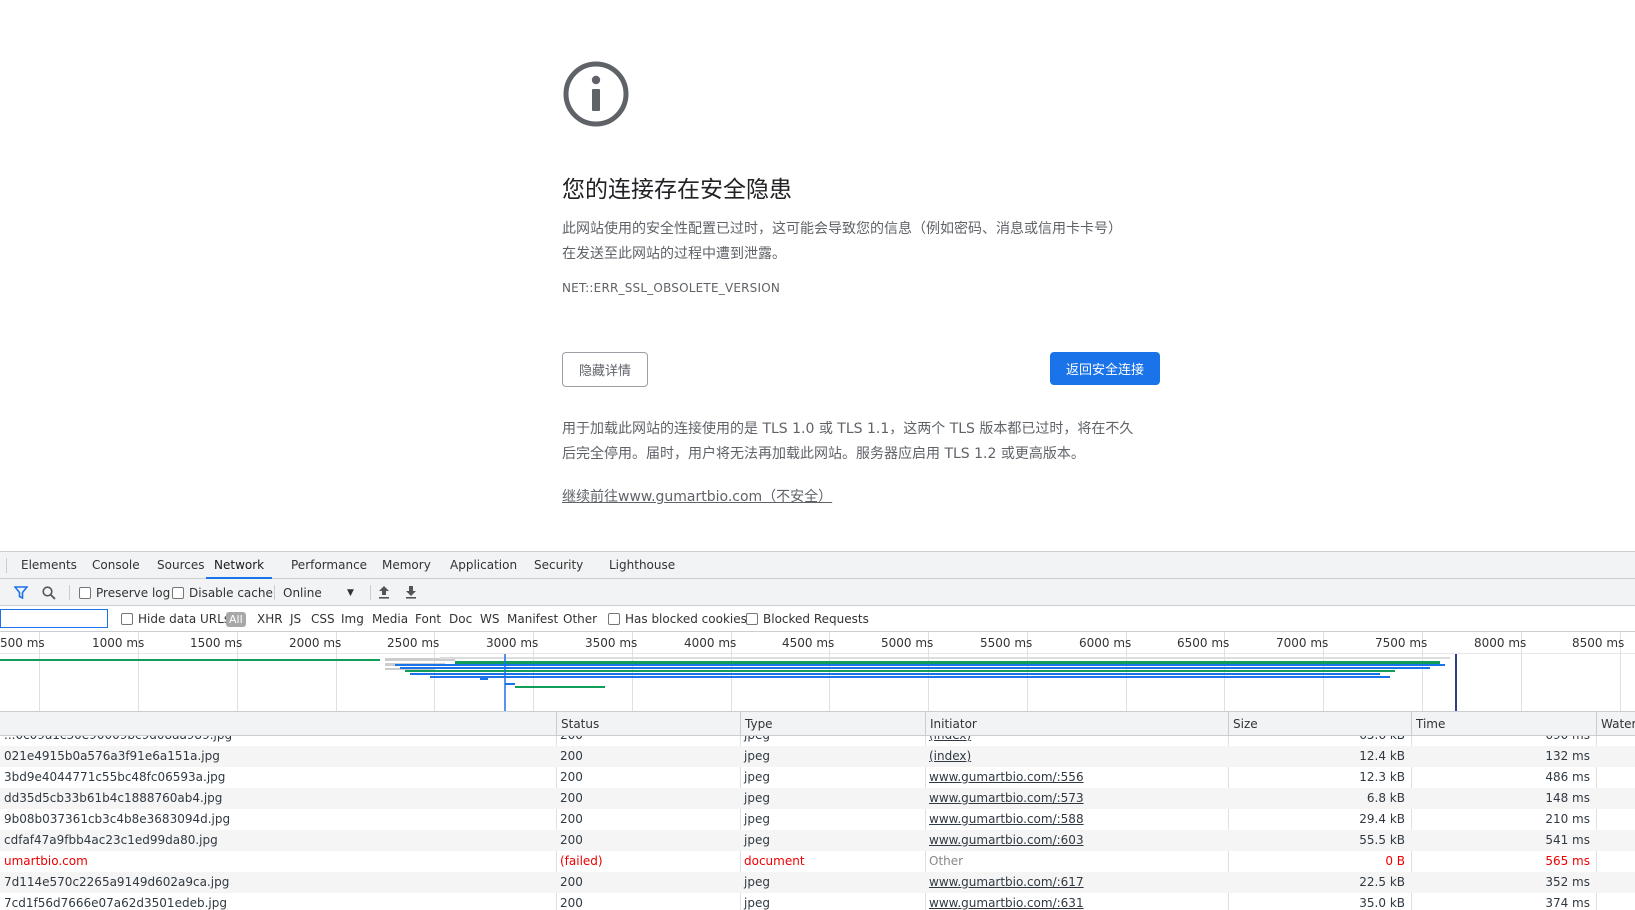 The width and height of the screenshot is (1635, 910). What do you see at coordinates (222, 592) in the screenshot?
I see `disable-cache-checkbox: Disable cache` at bounding box center [222, 592].